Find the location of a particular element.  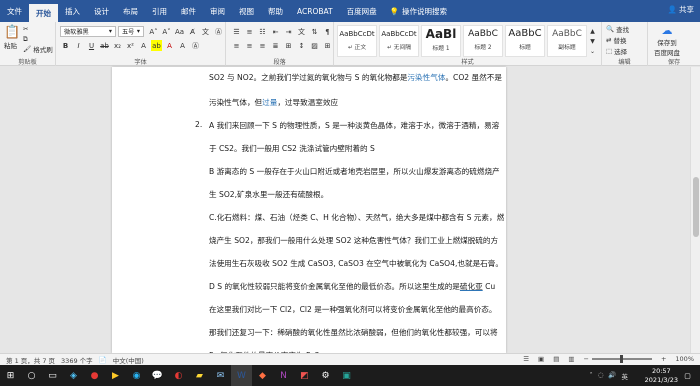

document-line: 那我们还复习一下：稀硝酸的氧化性虽然比浓硝酸弱，但他们的氧化性都较强，可以将 is located at coordinates (353, 332).